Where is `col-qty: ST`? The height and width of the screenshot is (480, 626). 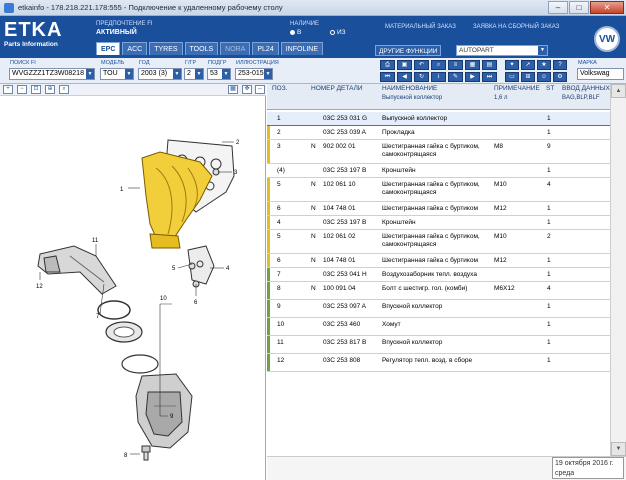 col-qty: ST is located at coordinates (550, 88).